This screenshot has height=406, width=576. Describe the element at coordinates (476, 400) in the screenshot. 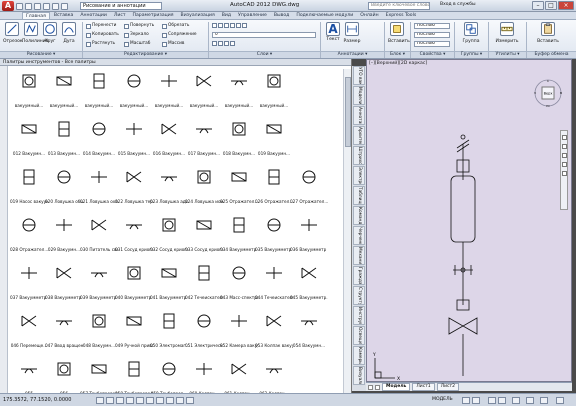

I see `quick-view-drawings-icon` at that location.